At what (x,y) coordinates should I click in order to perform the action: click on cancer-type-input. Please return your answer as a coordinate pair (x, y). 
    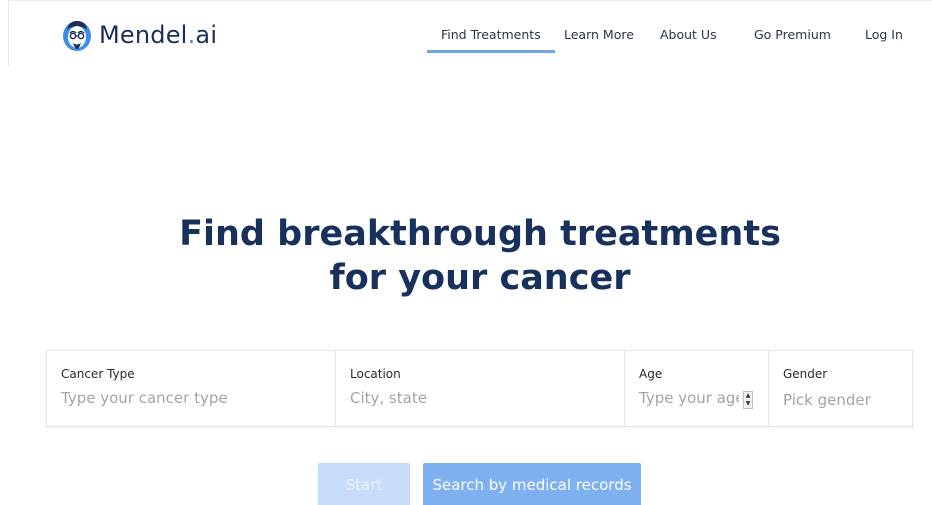
    Looking at the image, I should click on (186, 398).